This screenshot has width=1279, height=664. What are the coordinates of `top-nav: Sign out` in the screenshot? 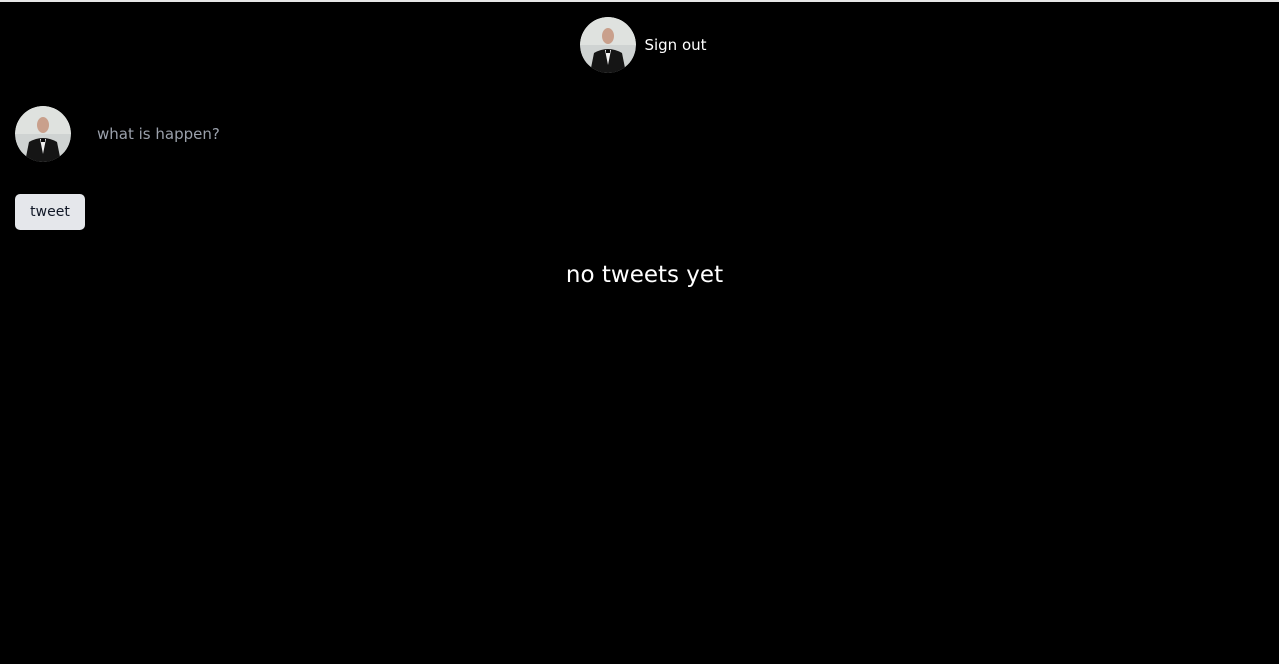 It's located at (639, 46).